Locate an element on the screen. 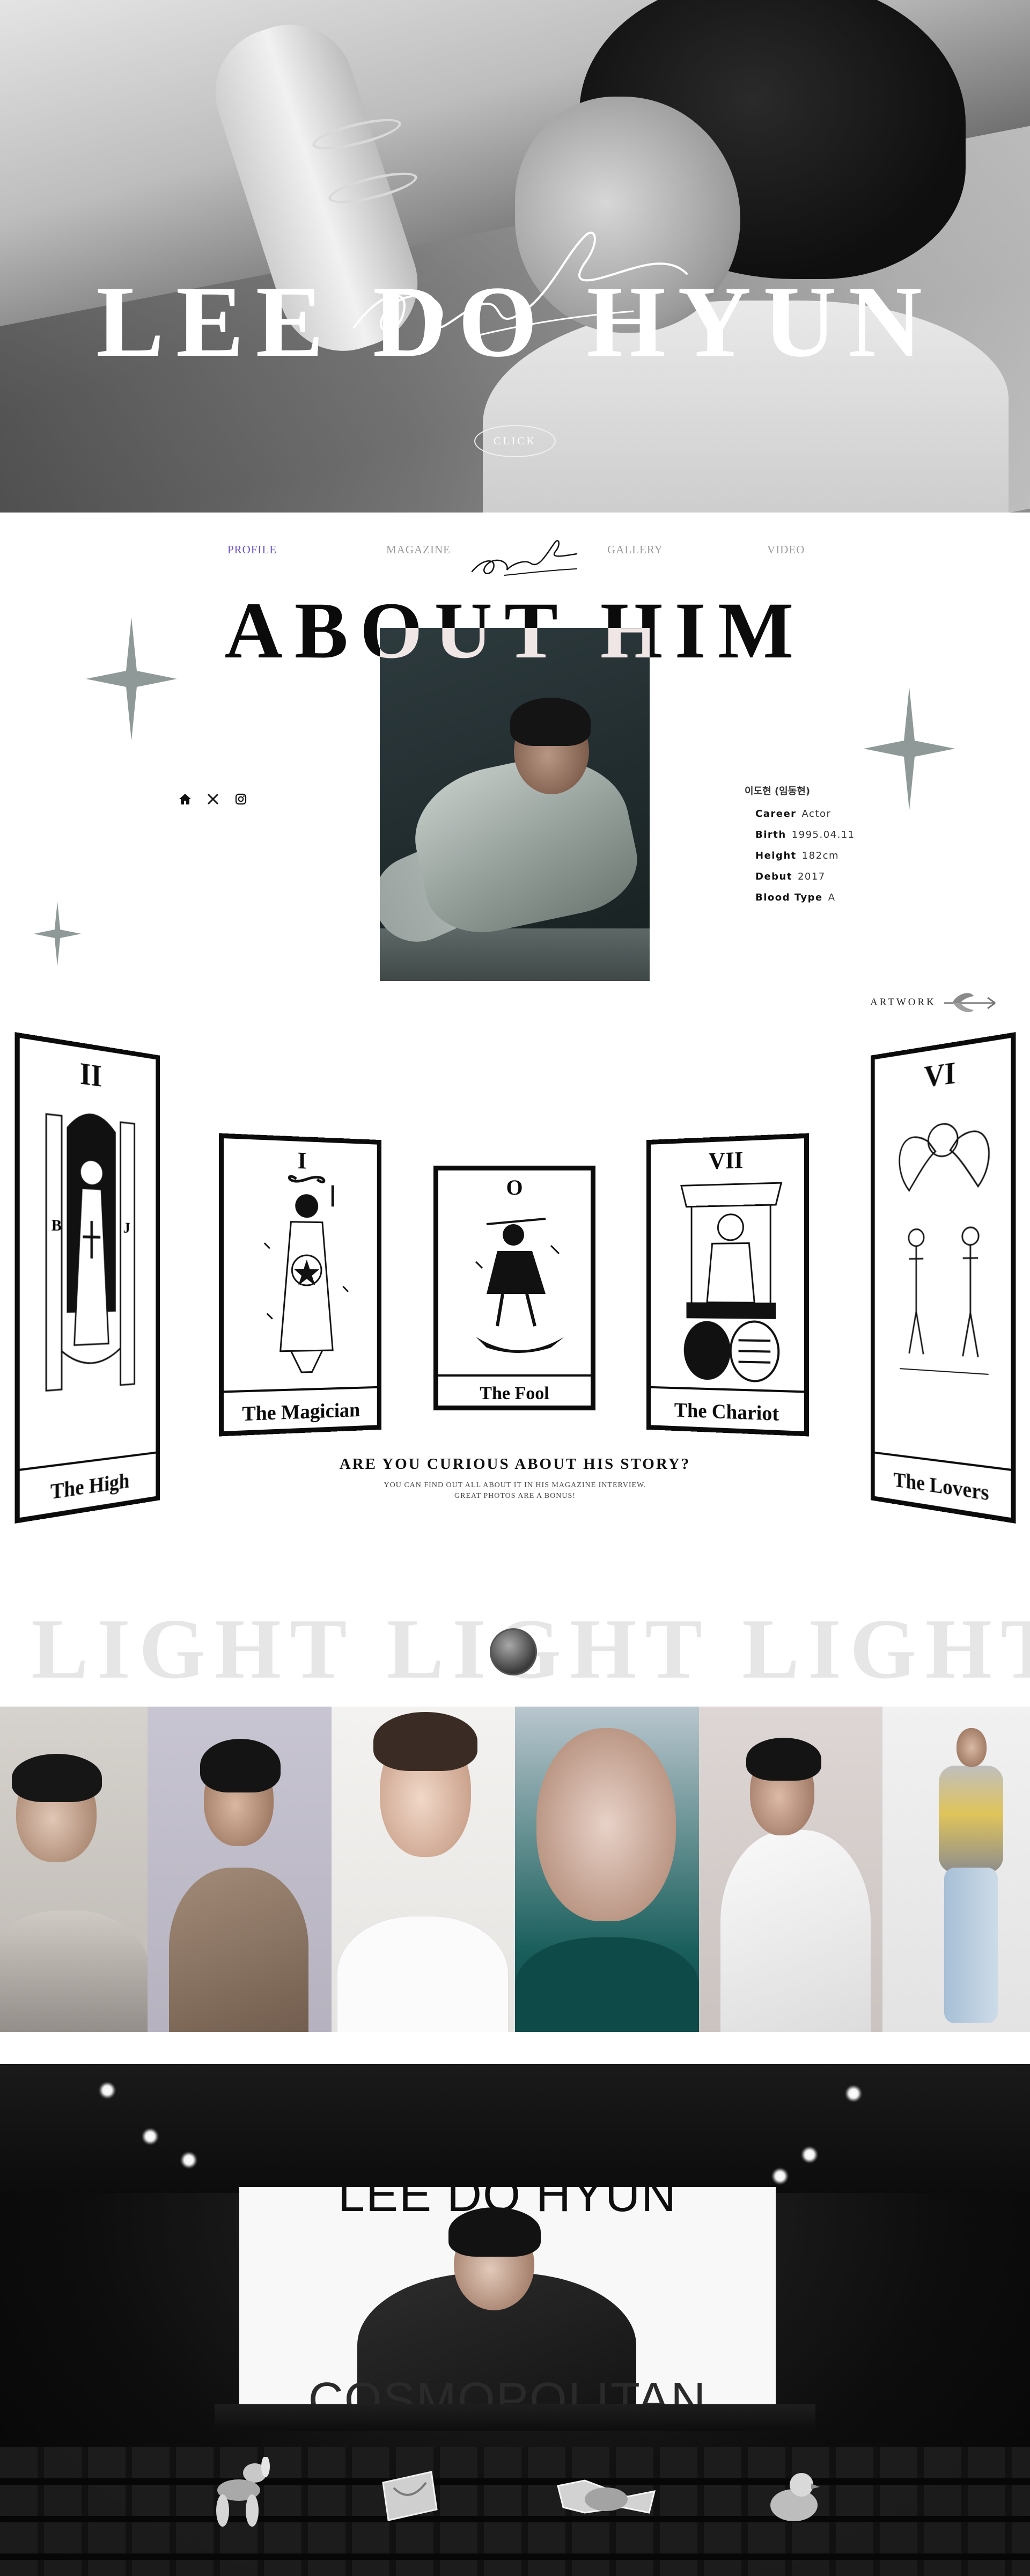 This screenshot has width=1030, height=2576. portrait-photo is located at coordinates (515, 804).